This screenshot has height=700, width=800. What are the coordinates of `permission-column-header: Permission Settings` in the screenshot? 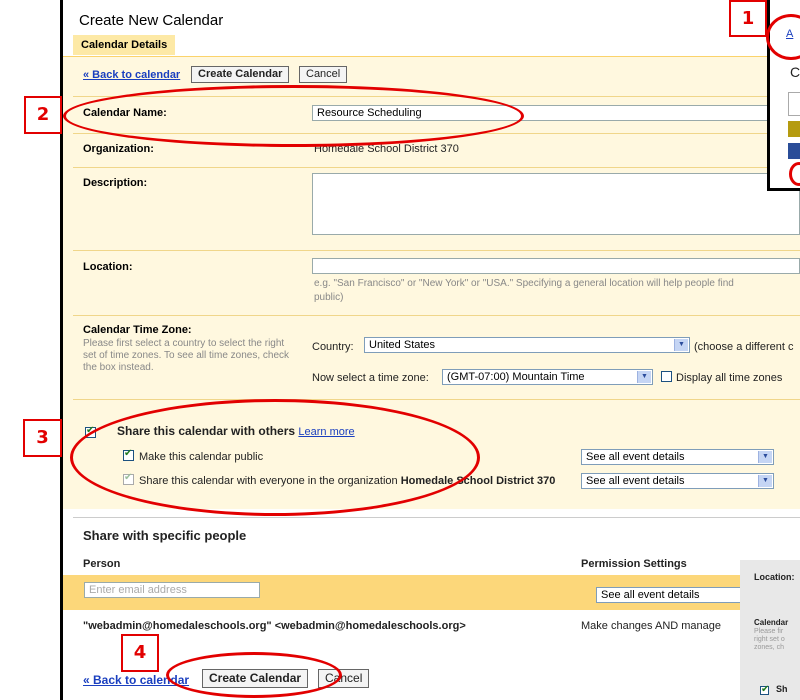 It's located at (634, 564).